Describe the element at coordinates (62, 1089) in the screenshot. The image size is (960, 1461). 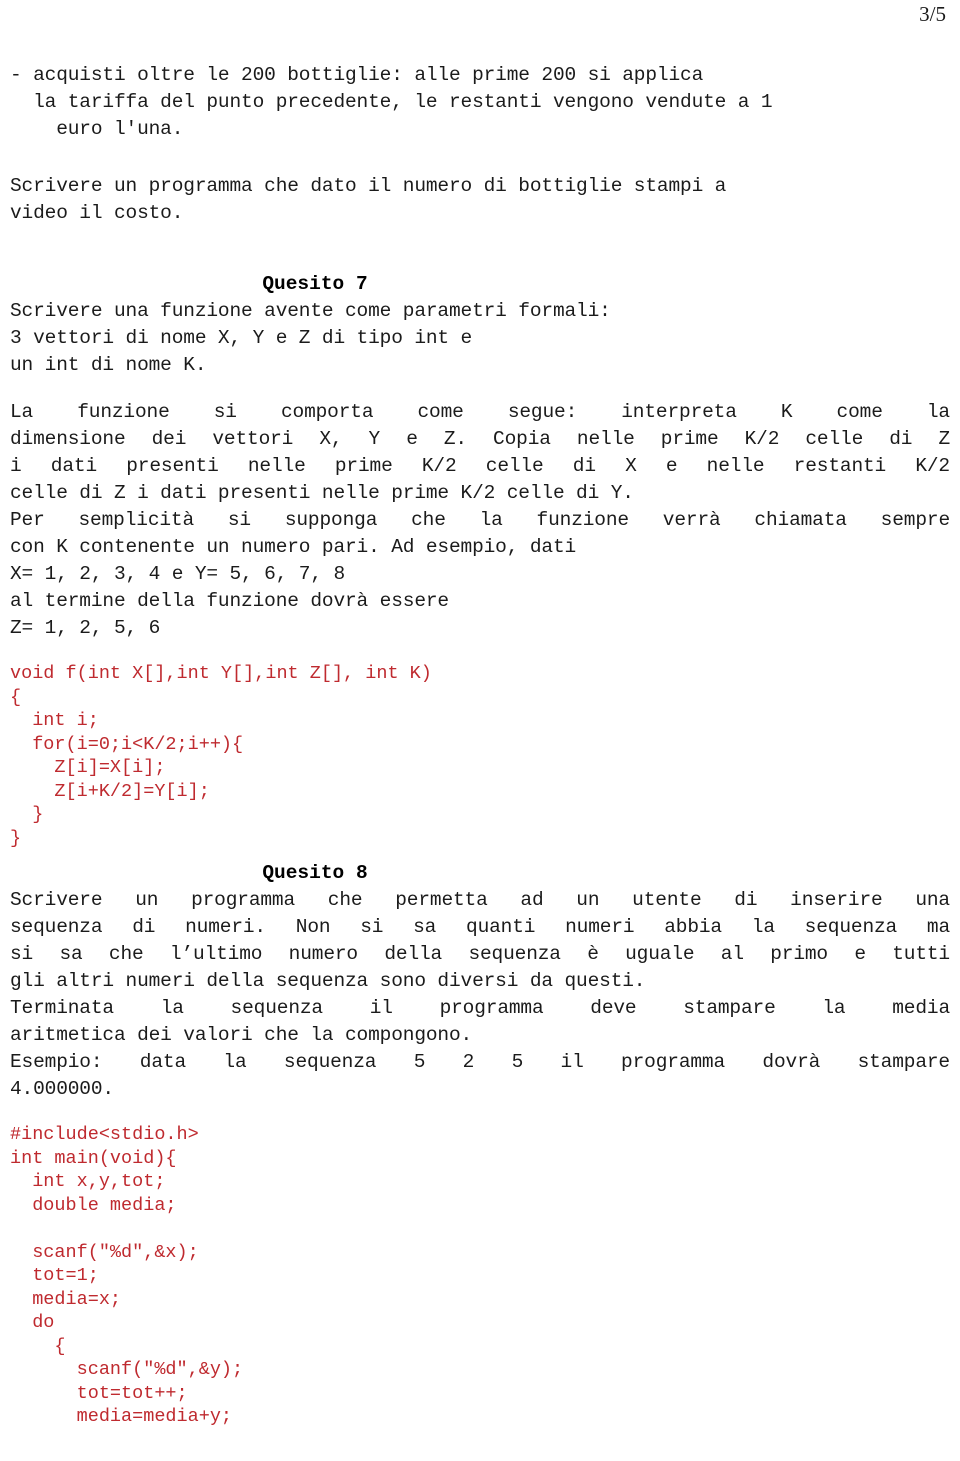
I see `quesito-8-body-line-8: 4.000000.` at that location.